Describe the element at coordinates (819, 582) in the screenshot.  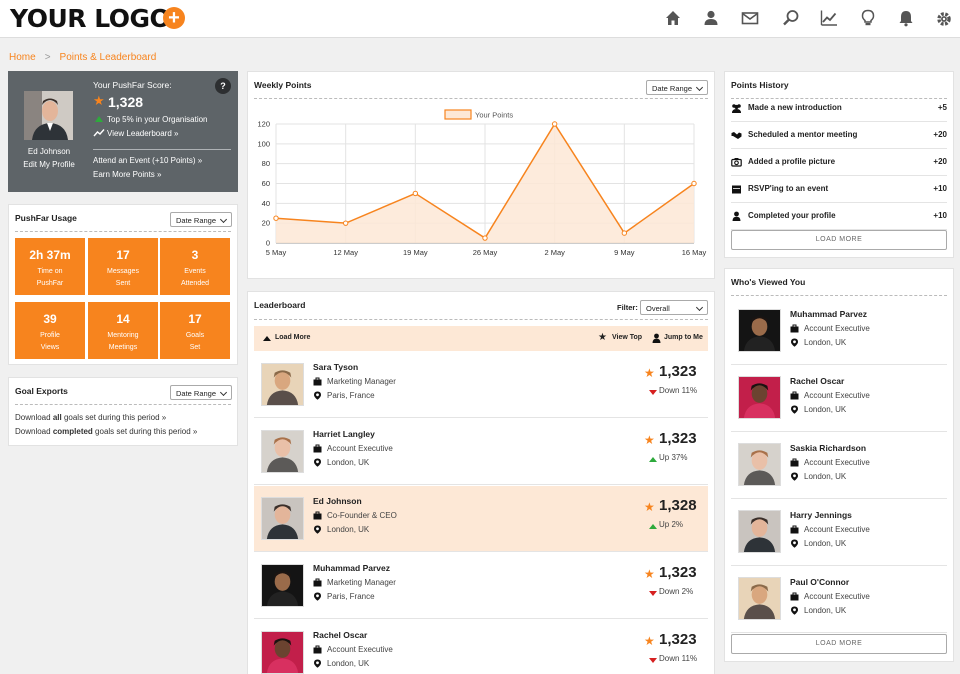
I see `viewer-name: Paul O'Connor` at that location.